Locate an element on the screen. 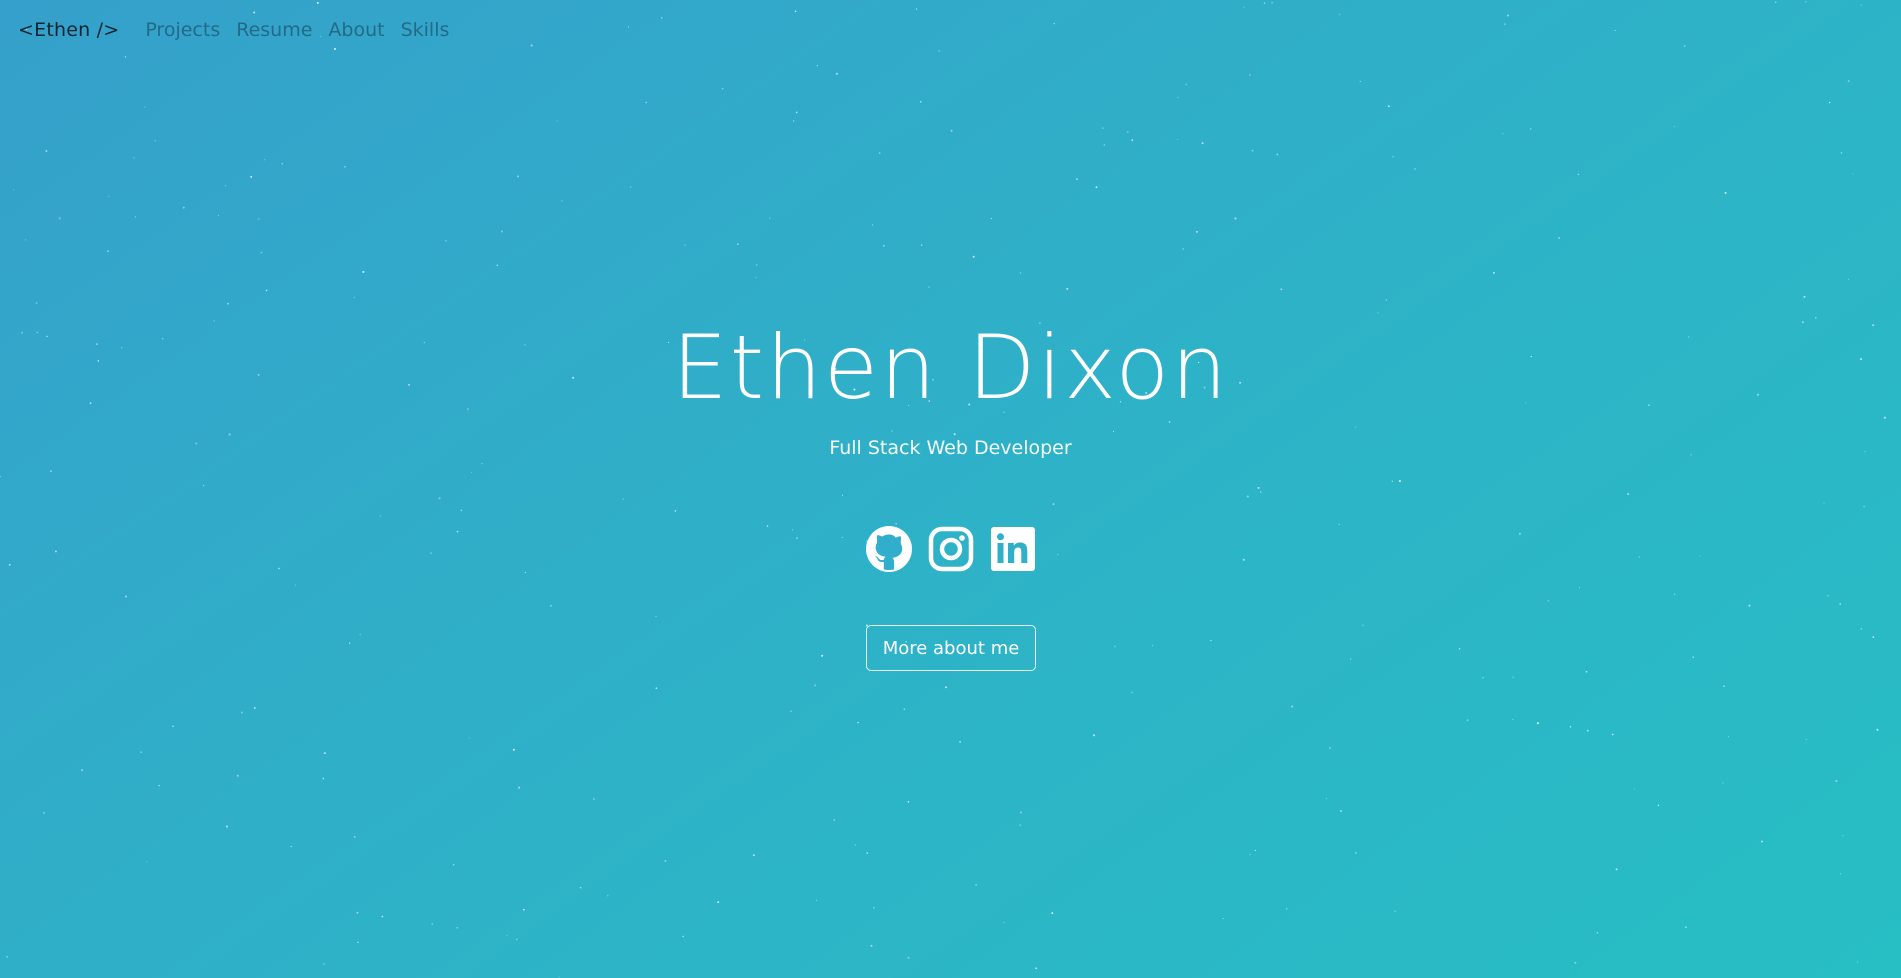  instagram-link is located at coordinates (951, 549).